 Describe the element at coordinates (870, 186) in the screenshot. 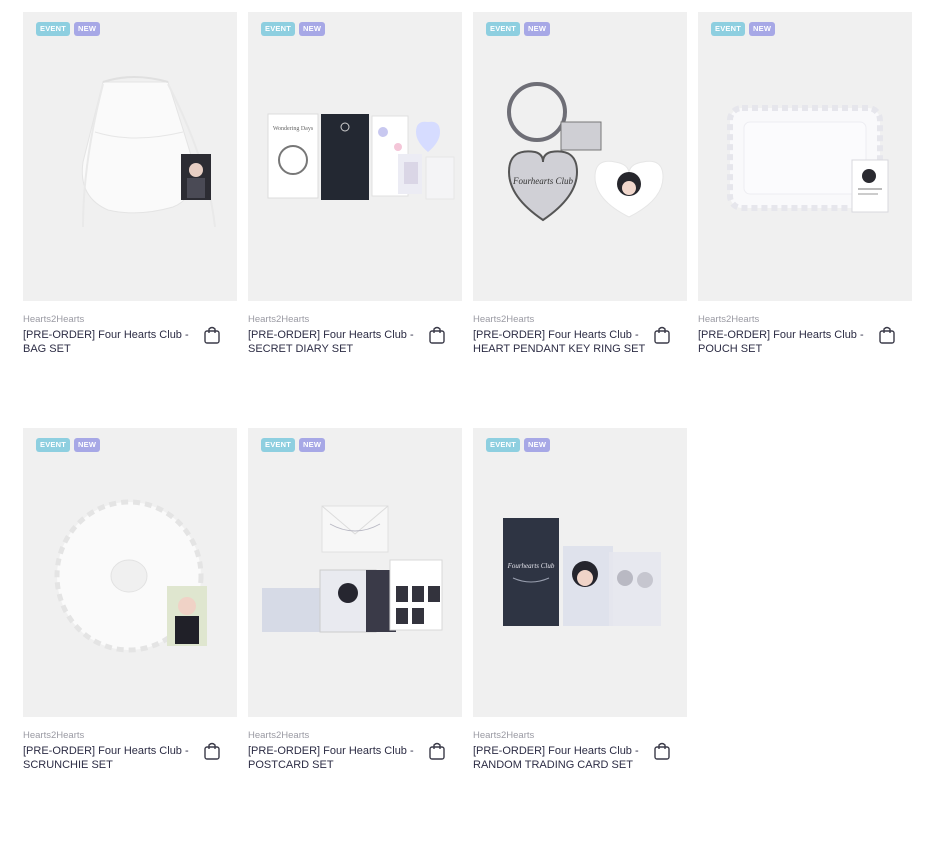

I see `id-photocard` at that location.